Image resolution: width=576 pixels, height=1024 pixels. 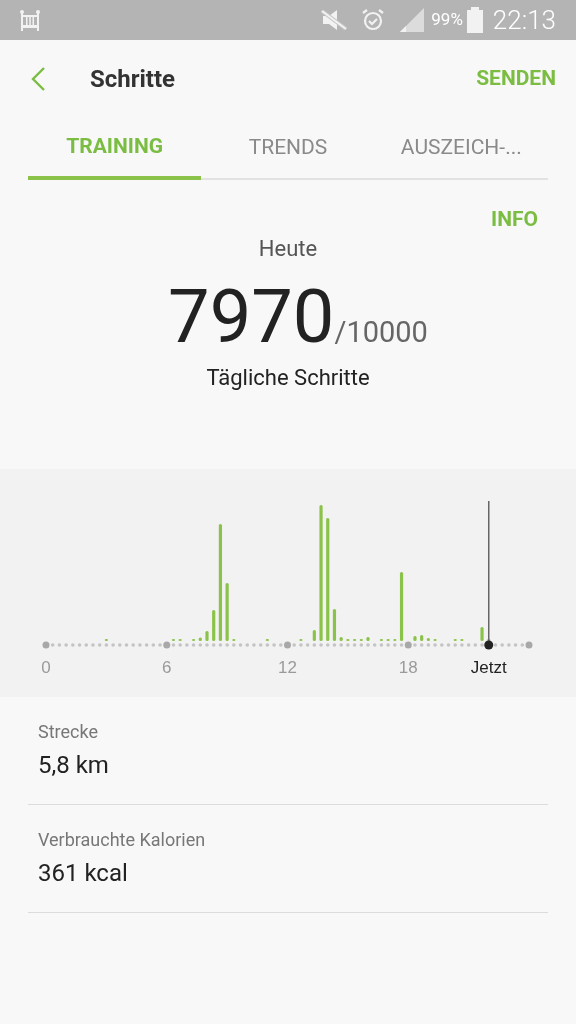 I want to click on hour-label: 12, so click(x=287, y=667).